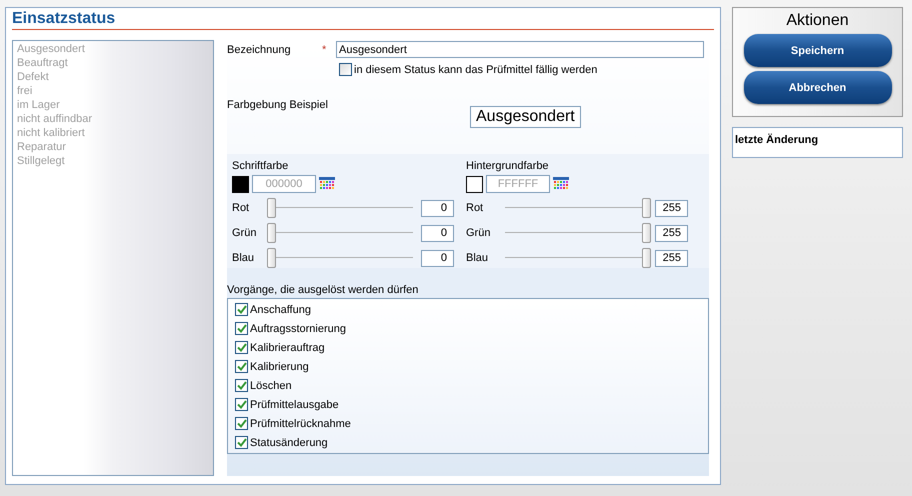  What do you see at coordinates (284, 184) in the screenshot?
I see `hex-input-field: 000000` at bounding box center [284, 184].